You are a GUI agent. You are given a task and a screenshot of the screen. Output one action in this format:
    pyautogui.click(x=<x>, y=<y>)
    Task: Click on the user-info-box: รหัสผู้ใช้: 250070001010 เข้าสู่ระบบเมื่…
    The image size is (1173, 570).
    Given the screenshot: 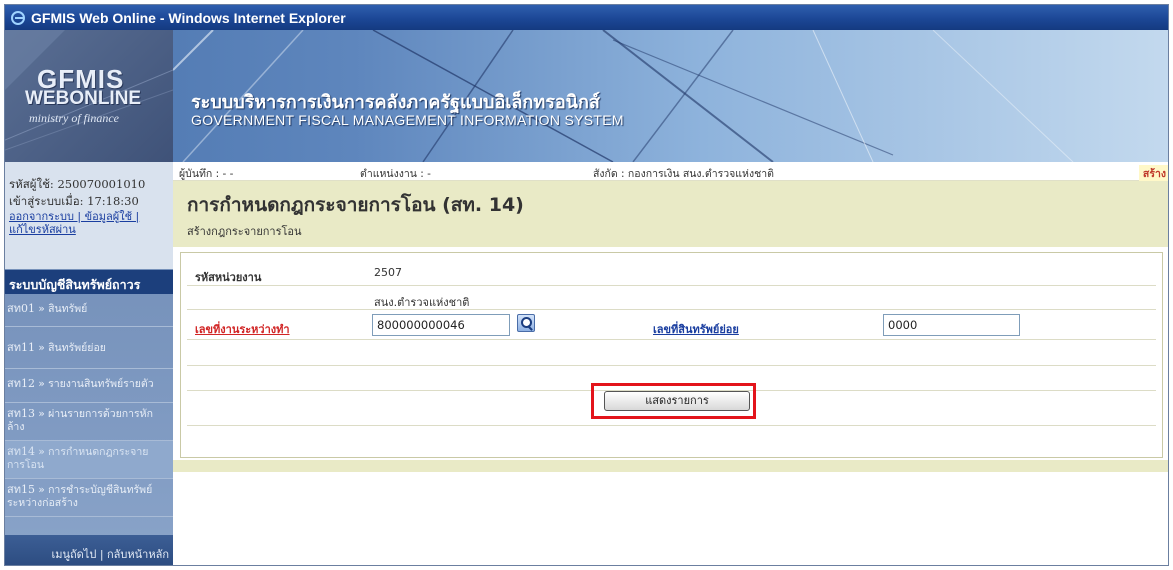 What is the action you would take?
    pyautogui.click(x=89, y=215)
    